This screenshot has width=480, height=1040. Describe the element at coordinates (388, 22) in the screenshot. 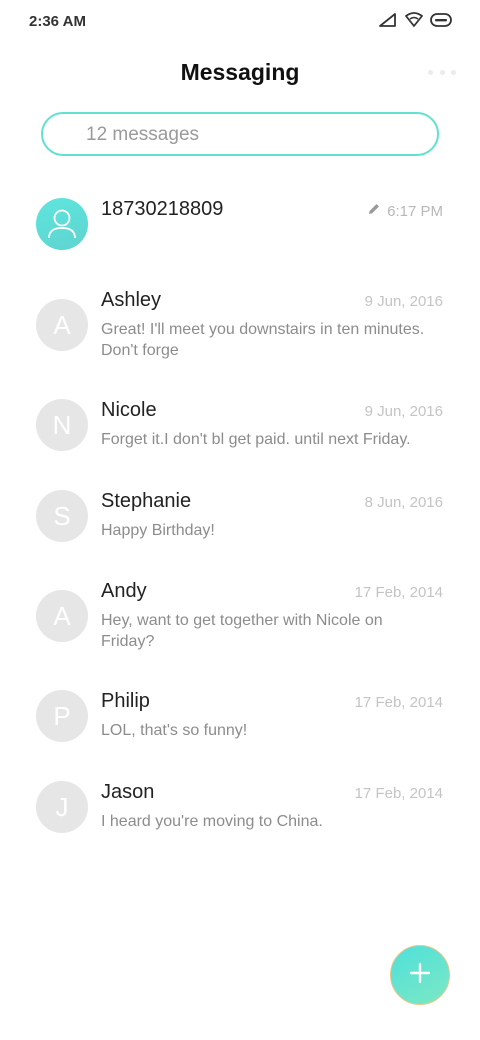

I see `signal-icon` at that location.